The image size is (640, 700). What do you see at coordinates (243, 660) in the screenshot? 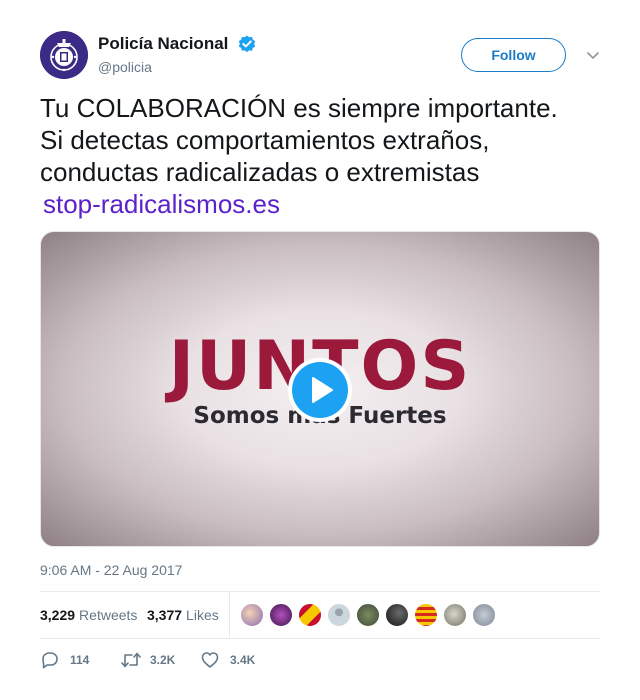
I see `like-count: 3.4K` at bounding box center [243, 660].